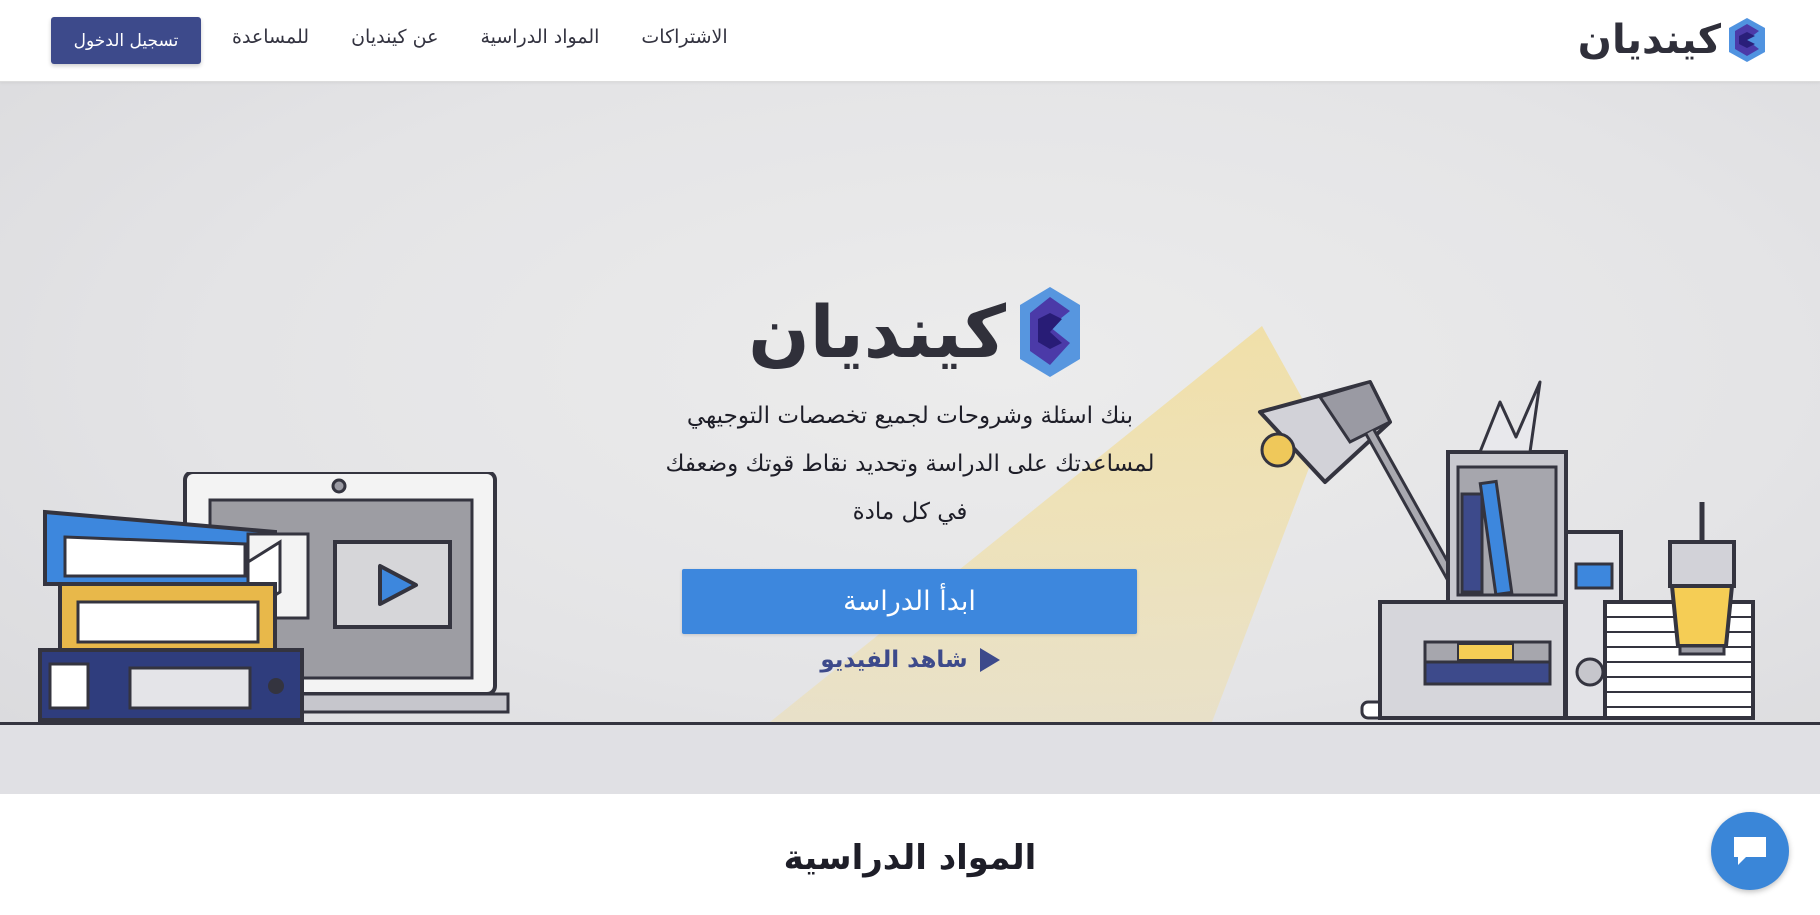 The width and height of the screenshot is (1820, 915). I want to click on brand-name: كينديان, so click(1649, 40).